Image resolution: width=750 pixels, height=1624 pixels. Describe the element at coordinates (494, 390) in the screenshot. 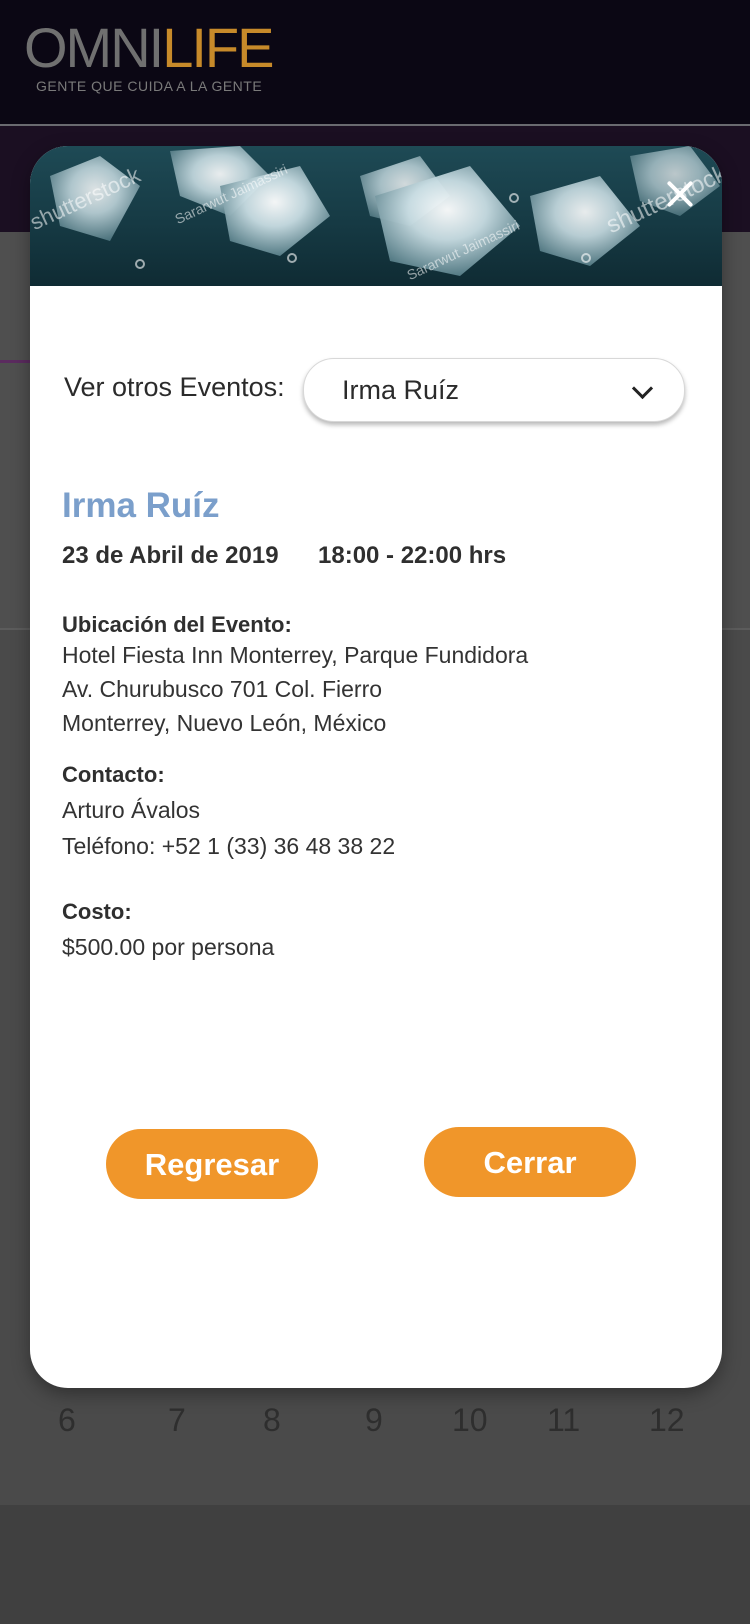

I see `event-select-dropdown: Irma Ruíz` at that location.